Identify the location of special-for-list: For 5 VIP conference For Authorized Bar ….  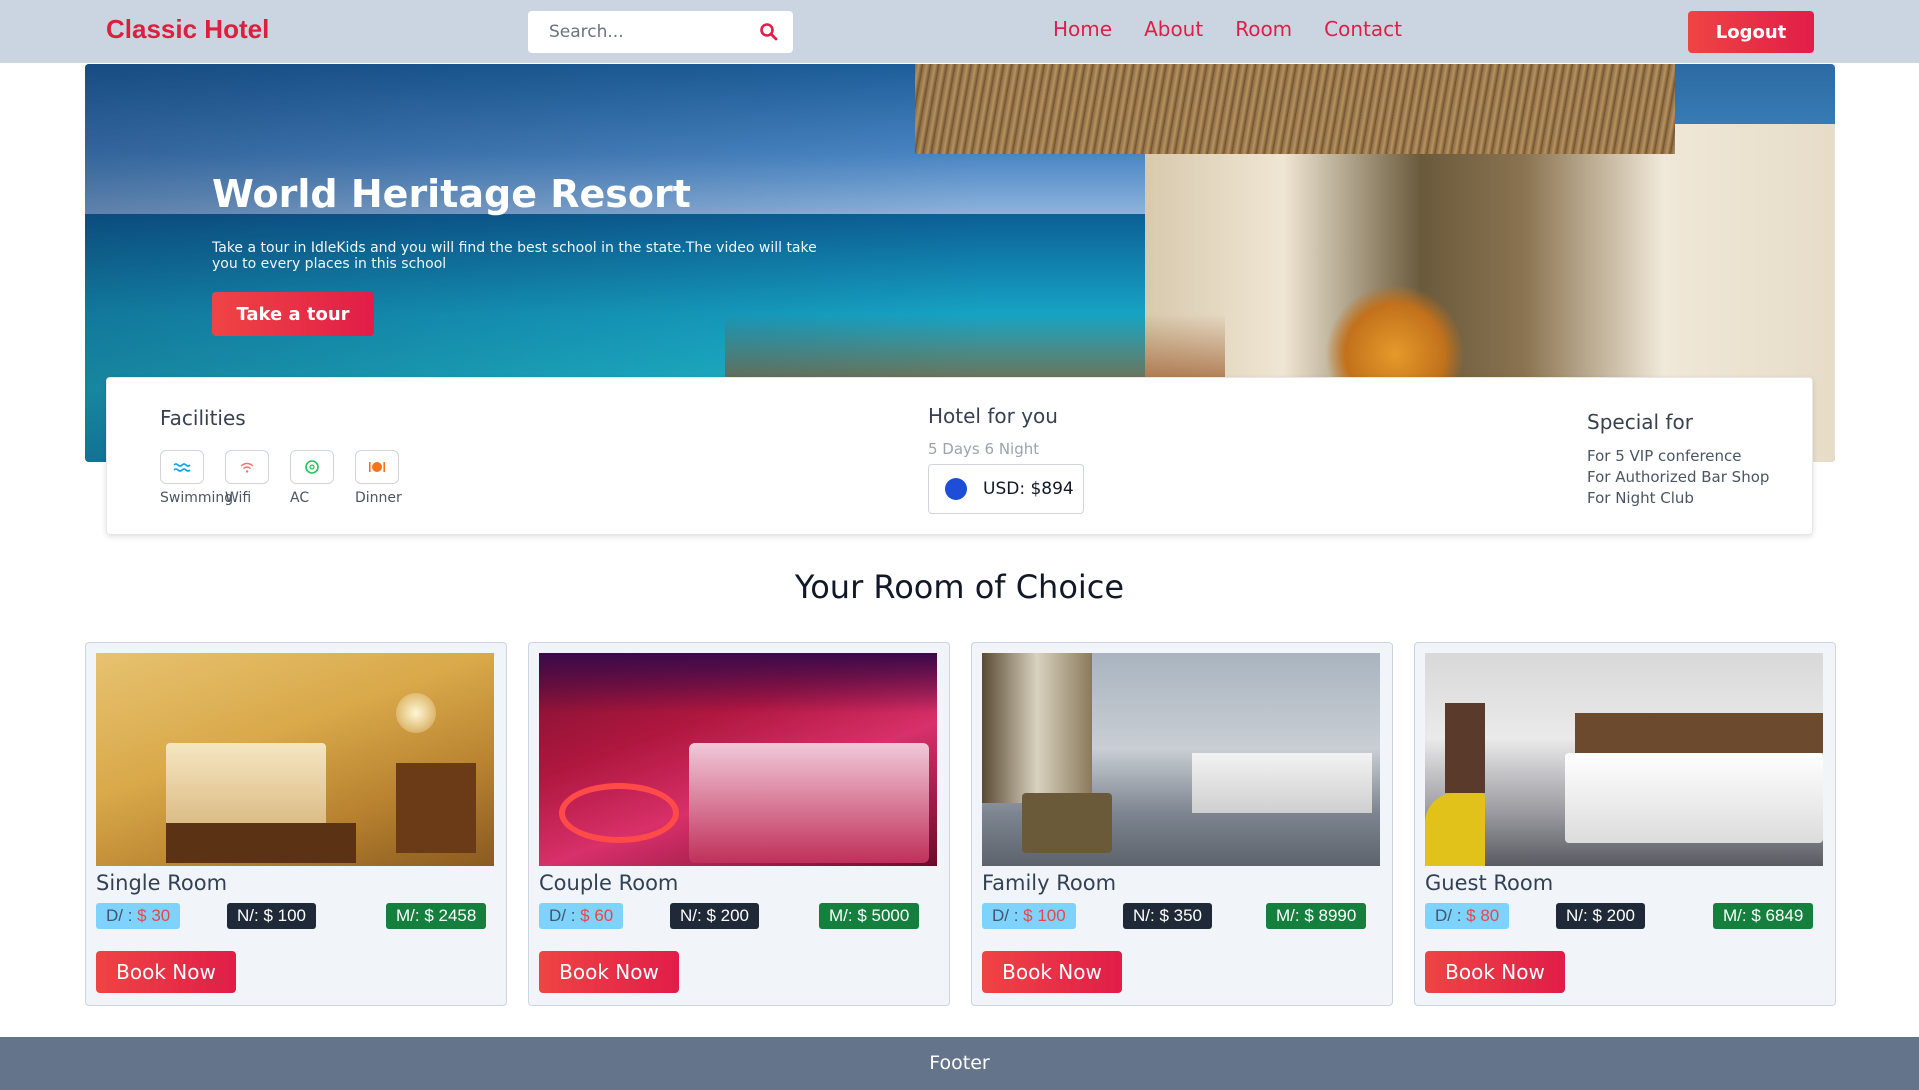
(1678, 477).